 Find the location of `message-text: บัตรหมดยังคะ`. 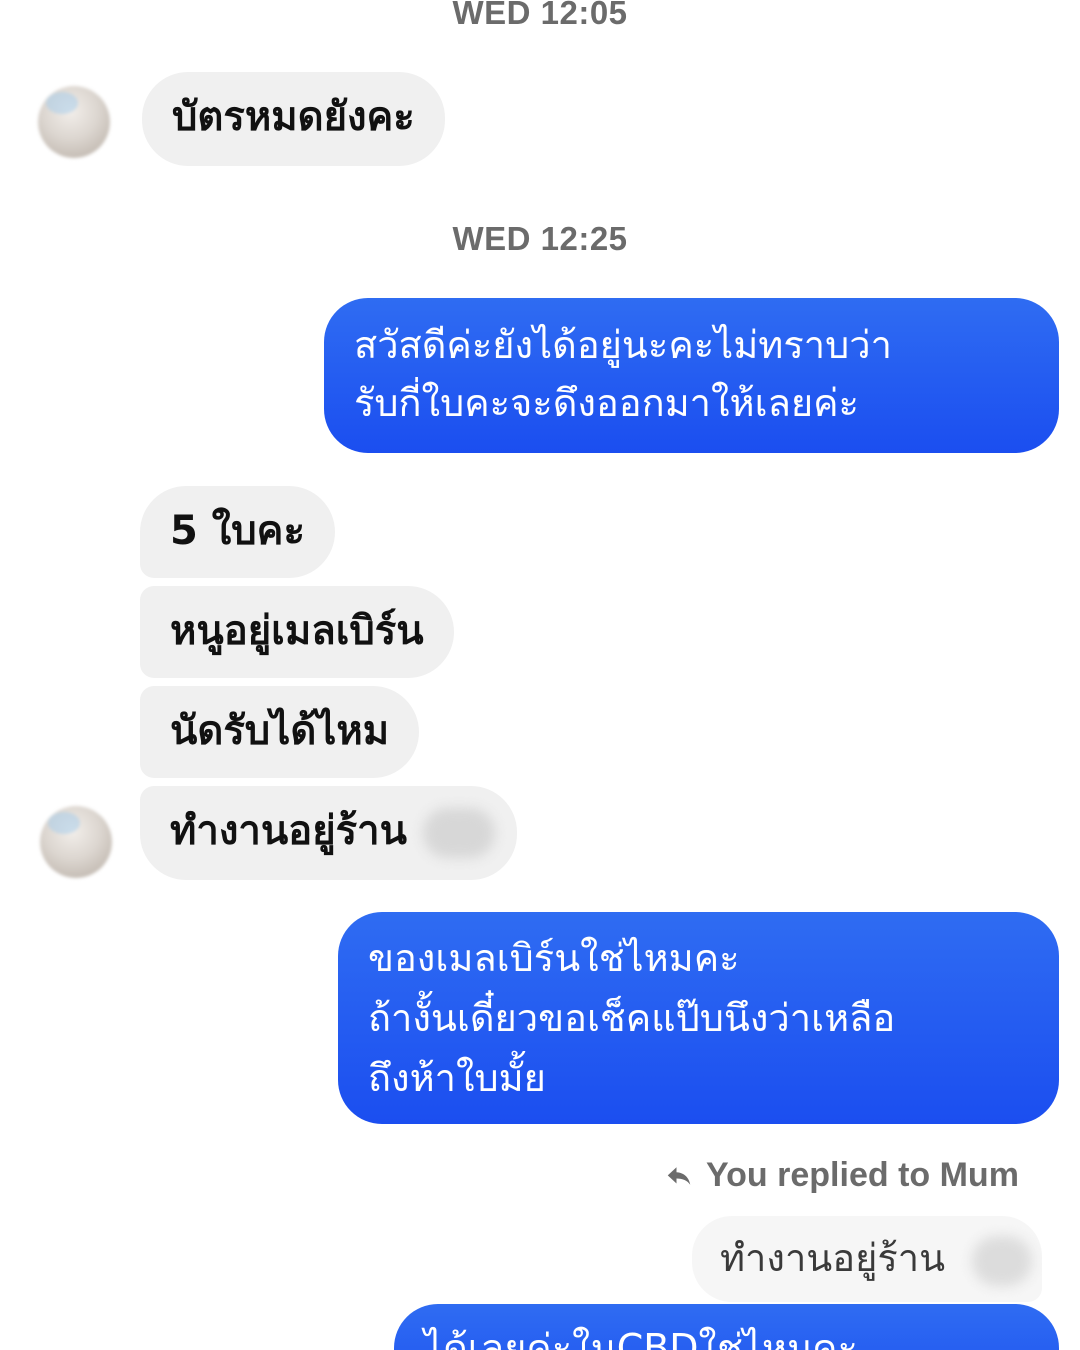

message-text: บัตรหมดยังคะ is located at coordinates (293, 117).